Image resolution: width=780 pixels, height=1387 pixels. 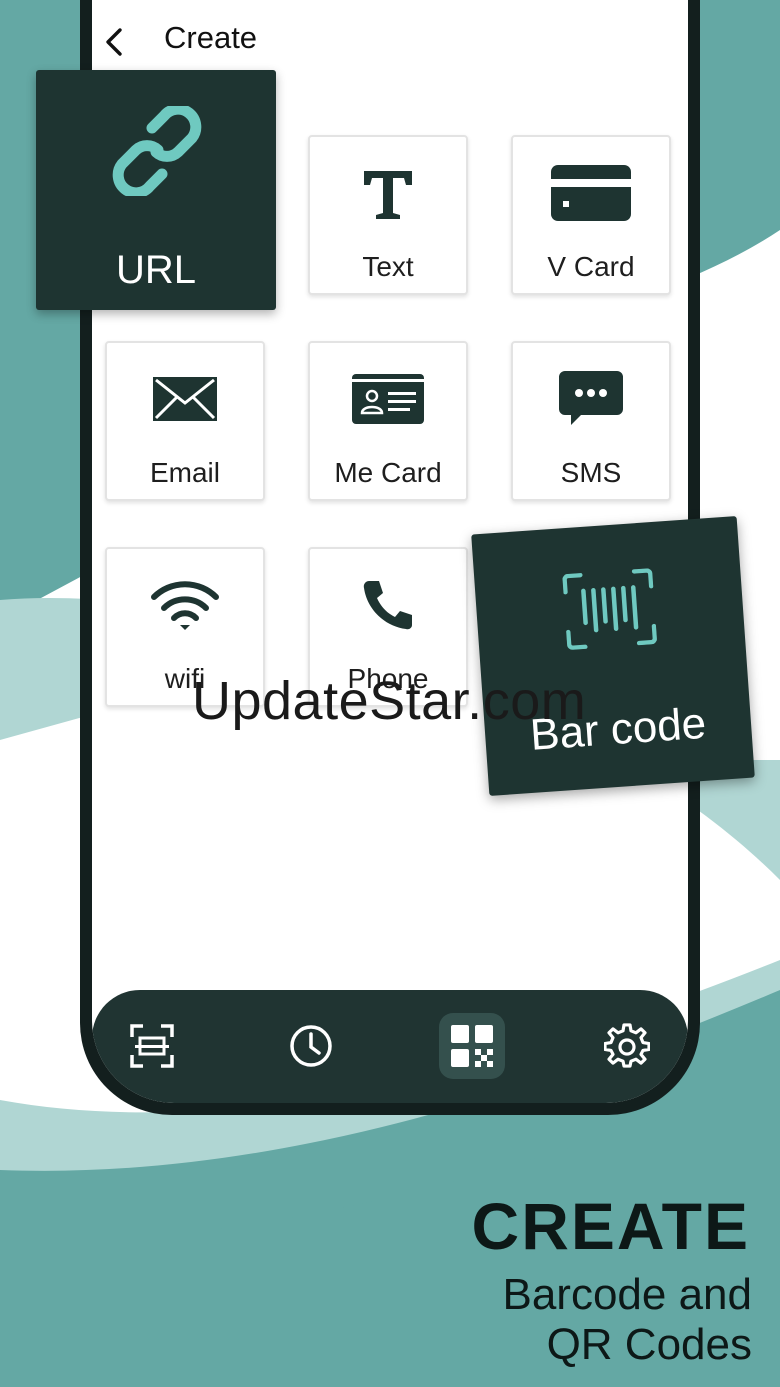 What do you see at coordinates (185, 399) in the screenshot?
I see `email-icon` at bounding box center [185, 399].